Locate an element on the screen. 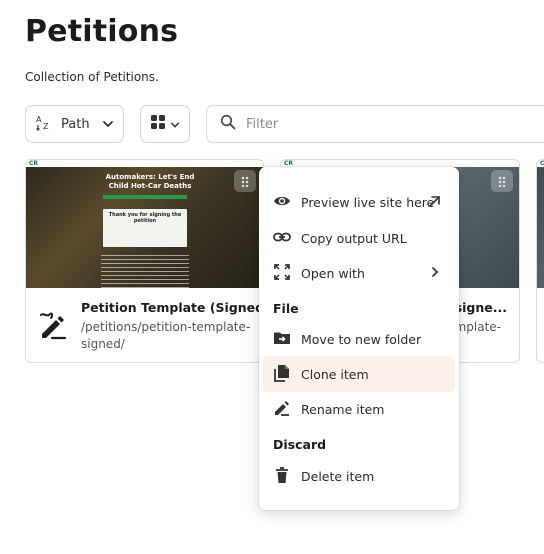  rename-icon is located at coordinates (282, 409).